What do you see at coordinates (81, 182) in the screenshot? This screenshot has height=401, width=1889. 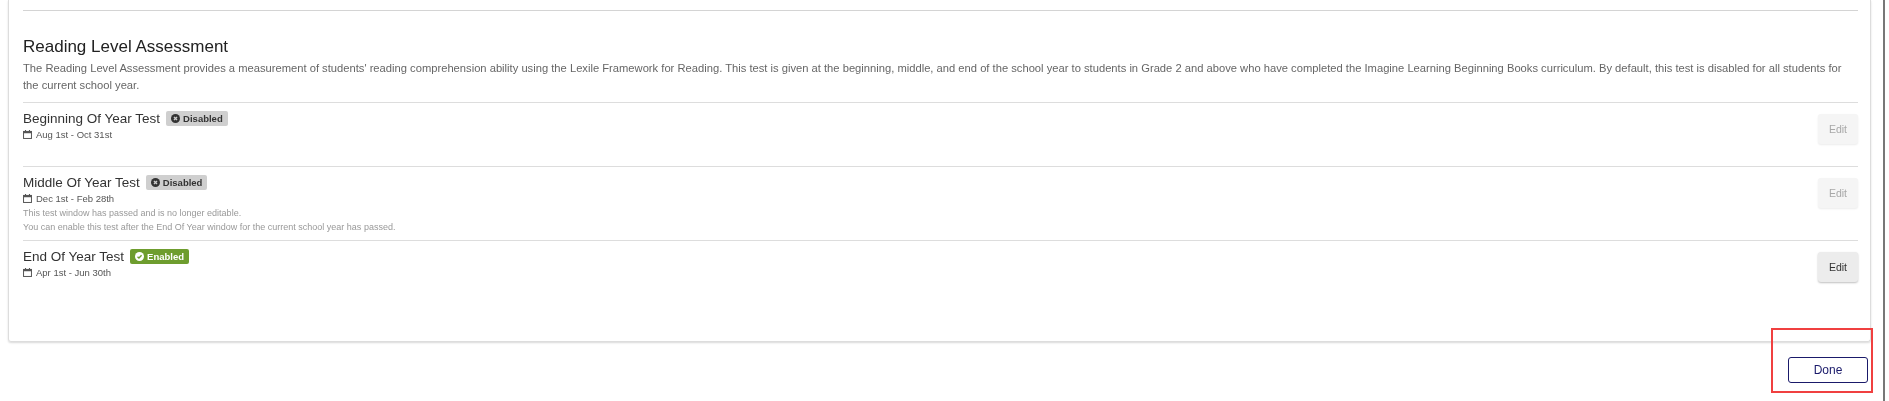 I see `test-name: Middle Of Year Test` at bounding box center [81, 182].